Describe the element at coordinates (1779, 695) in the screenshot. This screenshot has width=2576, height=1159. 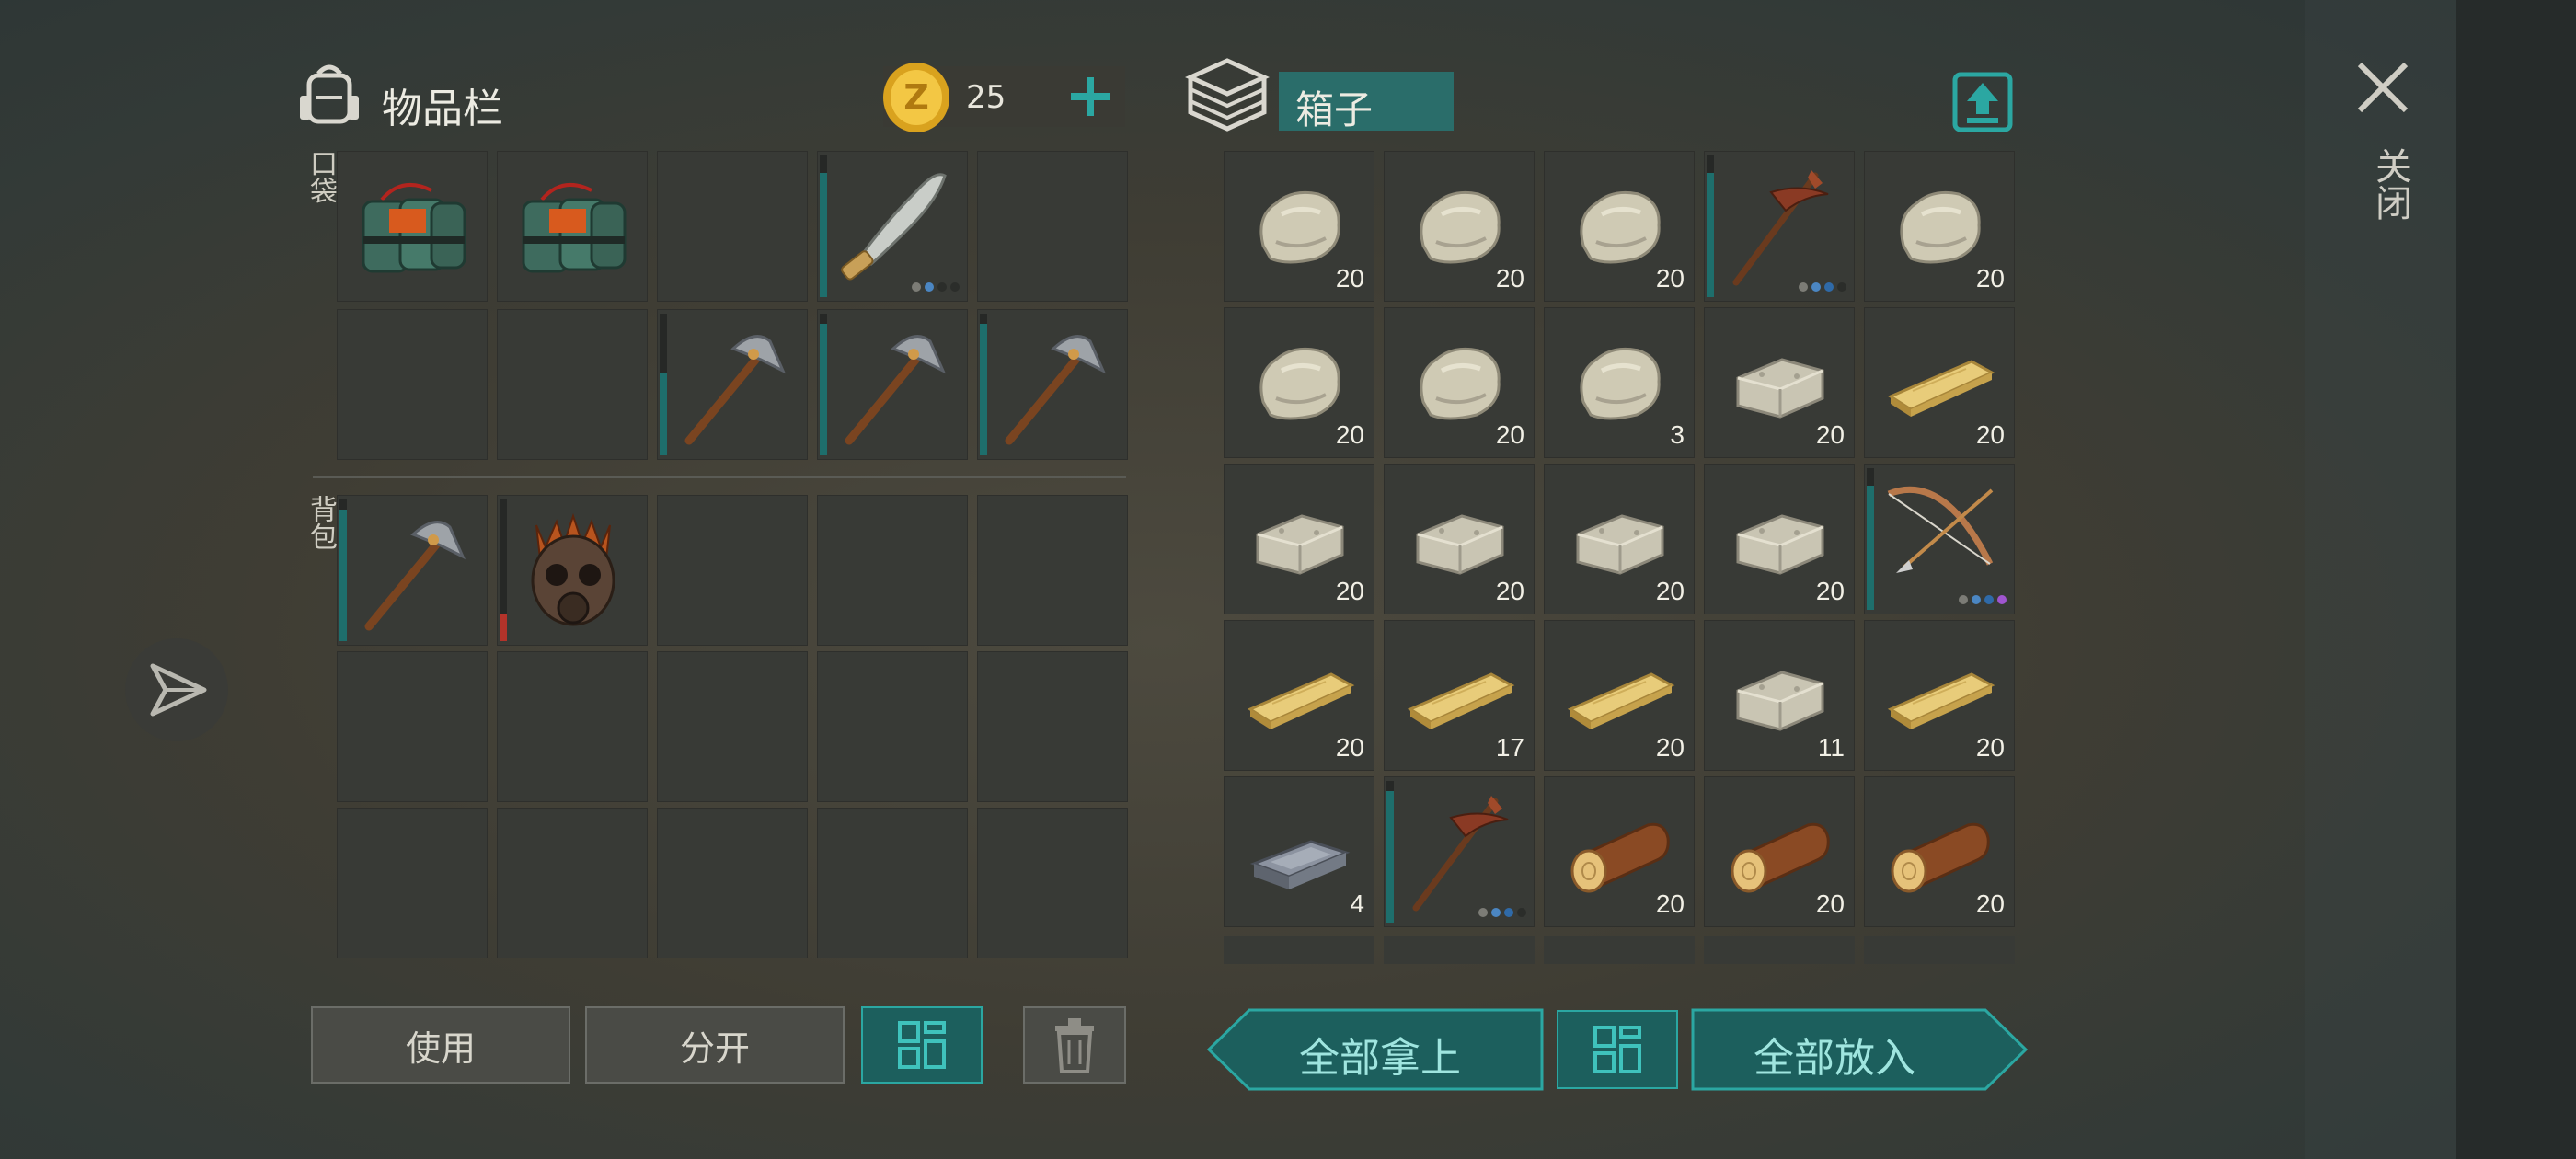
I see `chest-slot: 11` at that location.